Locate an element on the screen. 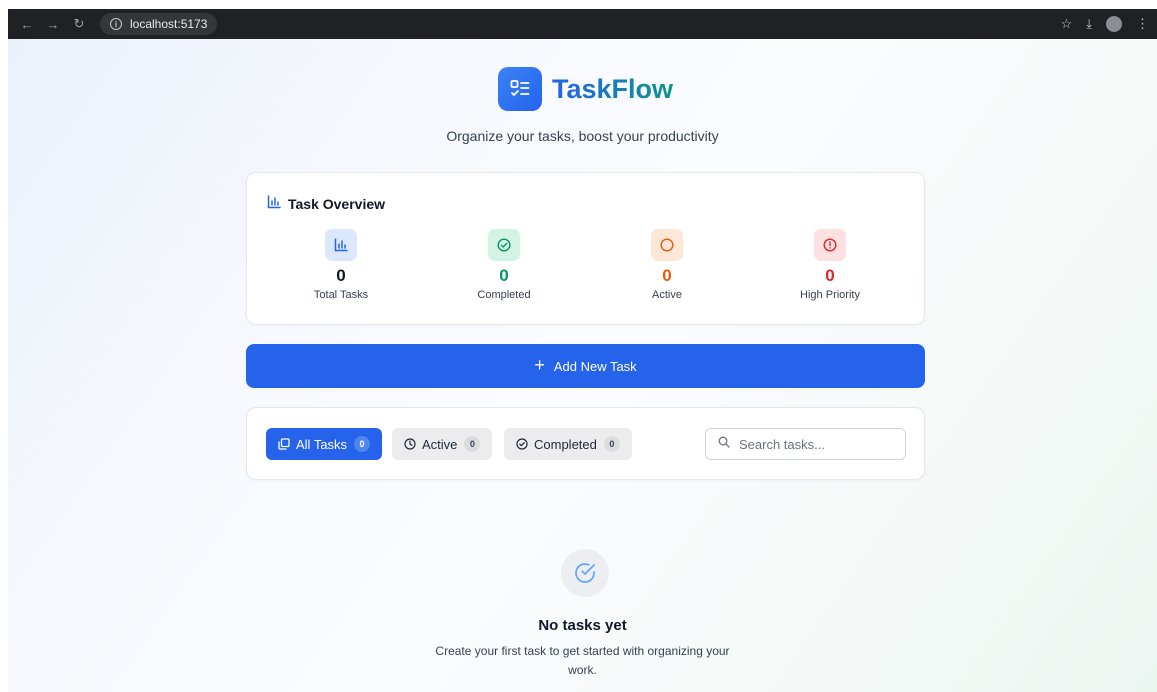 The image size is (1157, 692). forward-arrow-icon: → is located at coordinates (53, 24).